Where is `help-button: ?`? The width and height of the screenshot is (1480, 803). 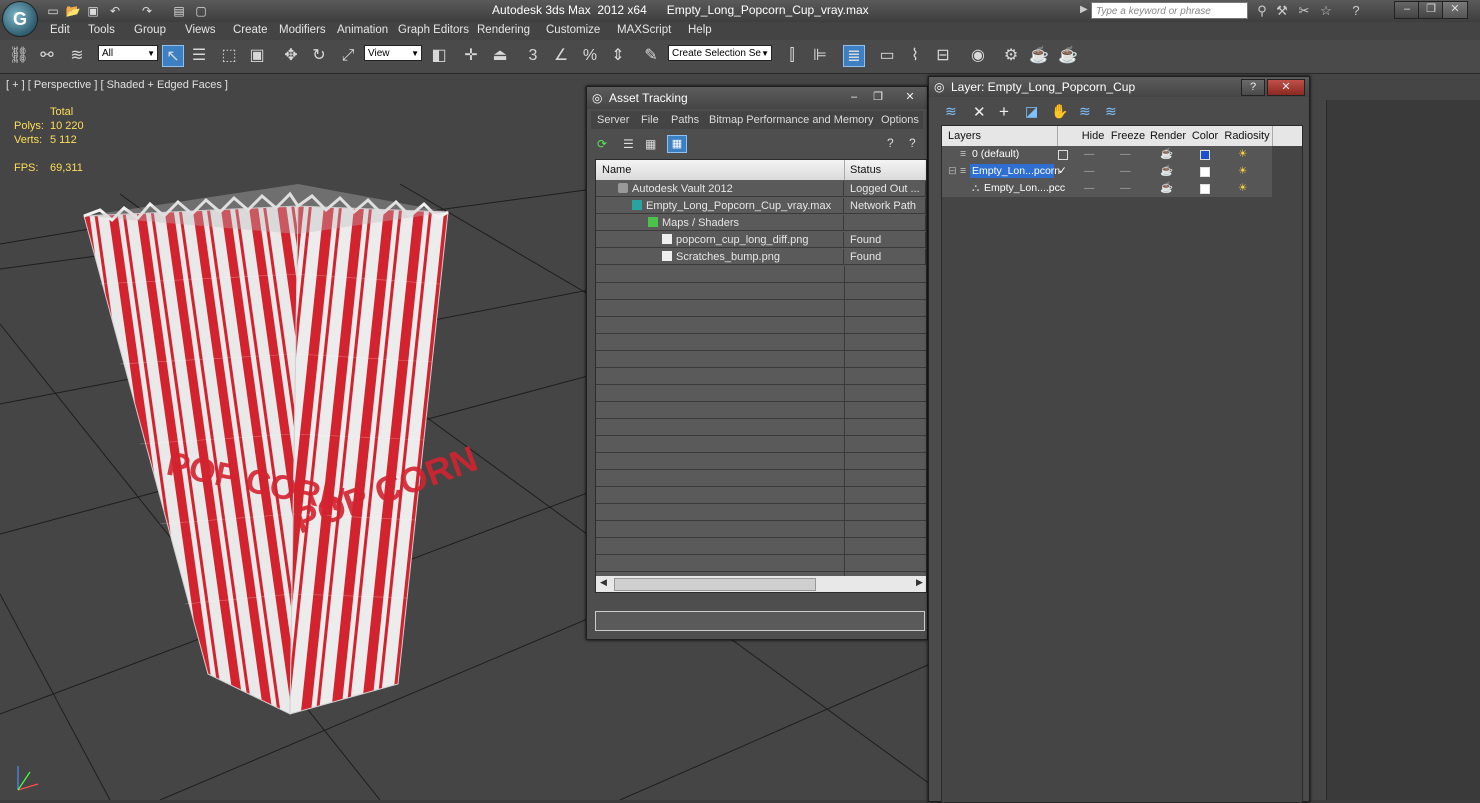
help-button: ? is located at coordinates (1253, 87).